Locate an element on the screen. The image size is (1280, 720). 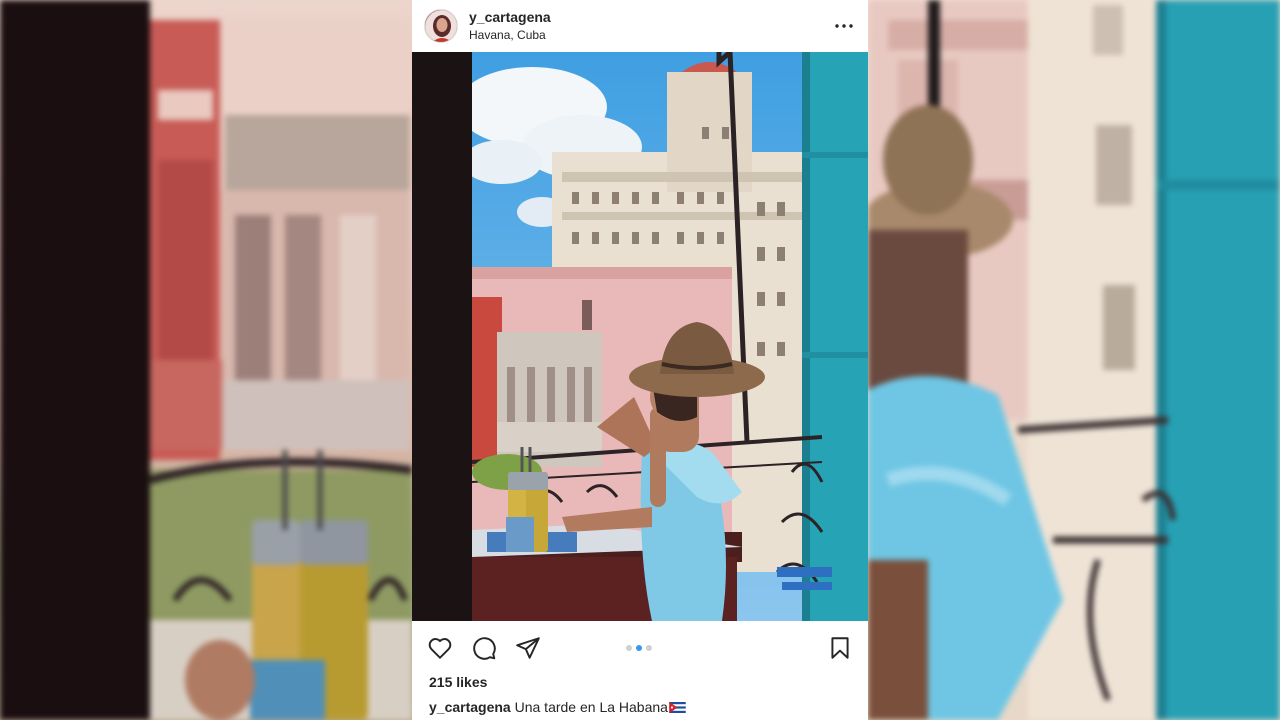
carousel-indicator is located at coordinates (639, 648).